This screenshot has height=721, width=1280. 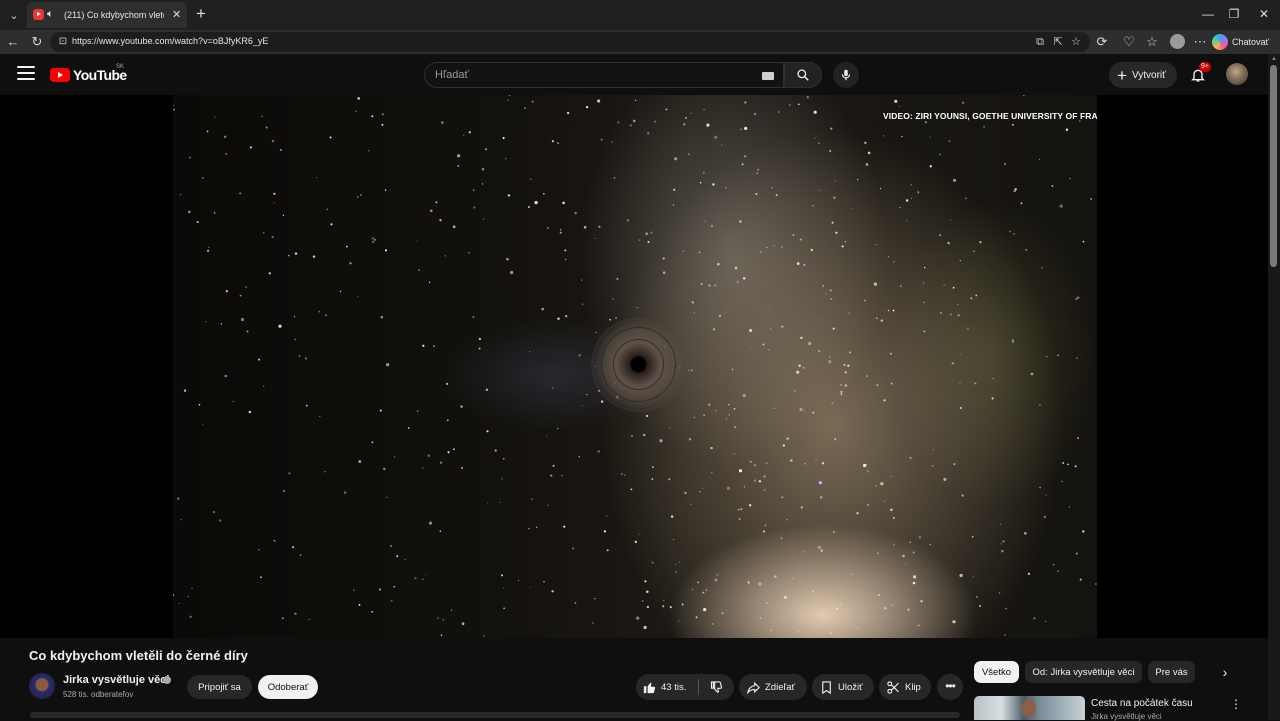 I want to click on clip-button: Klip, so click(x=905, y=687).